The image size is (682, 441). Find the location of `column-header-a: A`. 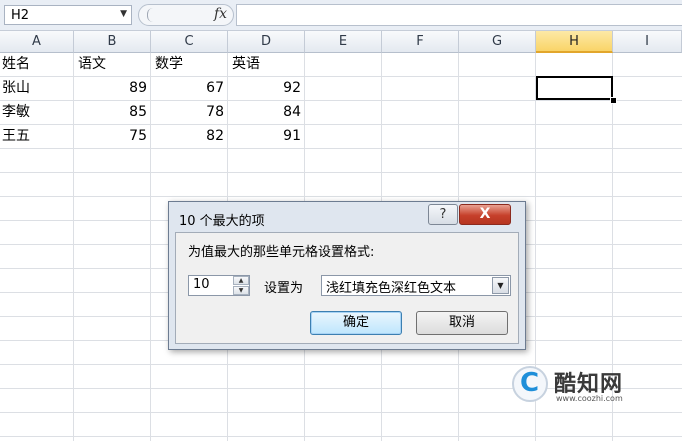

column-header-a: A is located at coordinates (37, 42).